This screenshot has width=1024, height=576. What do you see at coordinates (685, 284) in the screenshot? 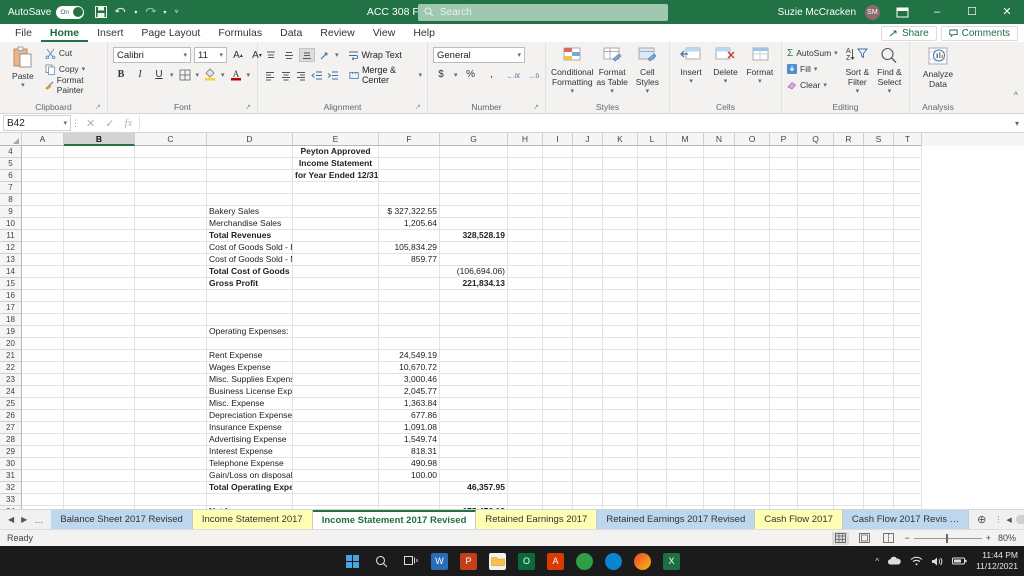
I see `cell-M15` at bounding box center [685, 284].